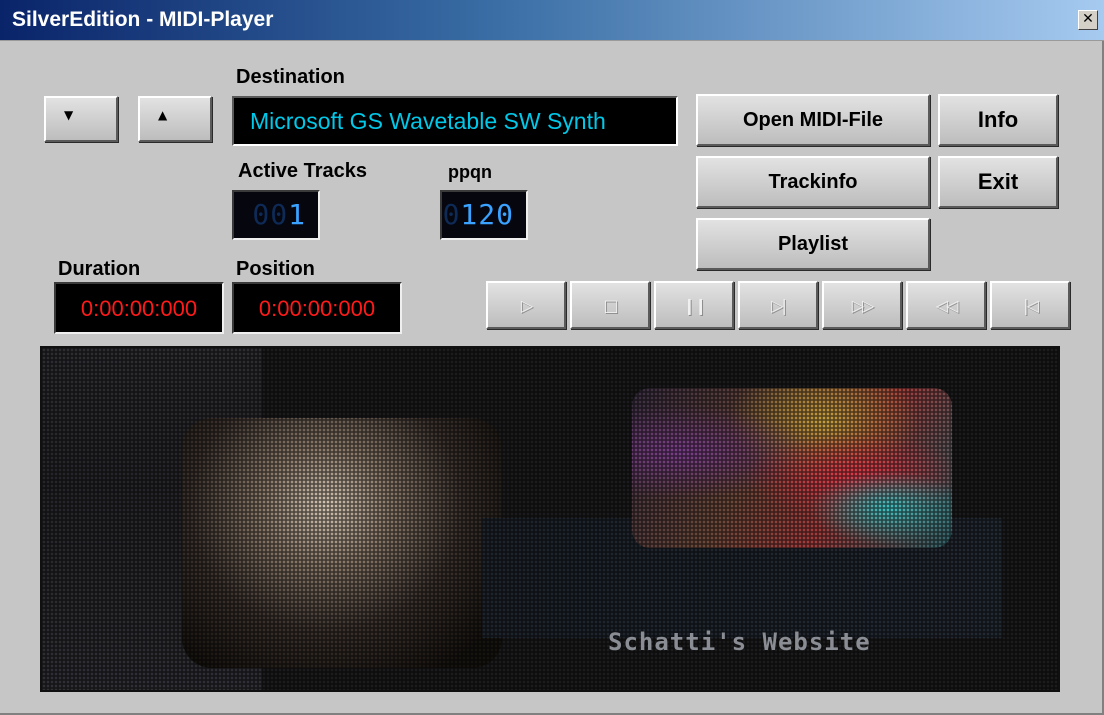 The width and height of the screenshot is (1104, 715). I want to click on active-tracks-digits: 001, so click(279, 214).